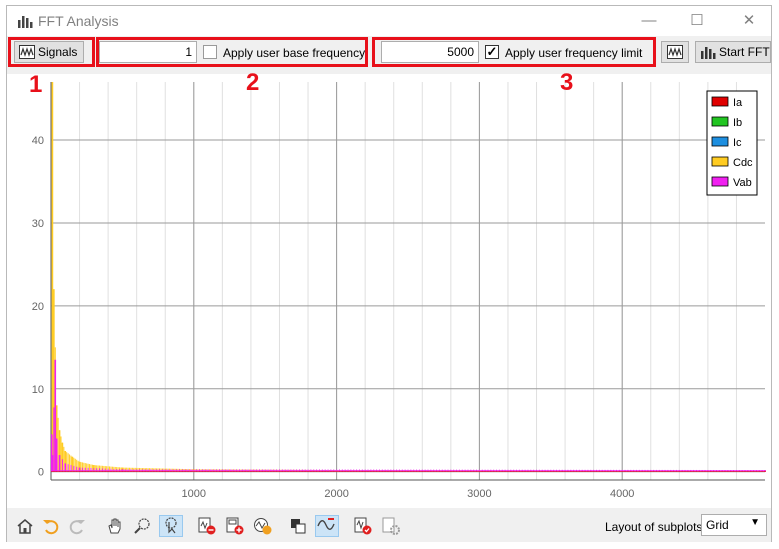 The width and height of the screenshot is (779, 549). I want to click on y-tick-label: 10, so click(38, 390).